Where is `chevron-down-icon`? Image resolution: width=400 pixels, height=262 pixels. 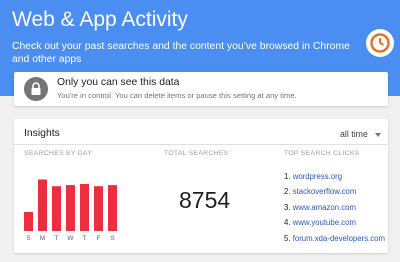
chevron-down-icon is located at coordinates (378, 135).